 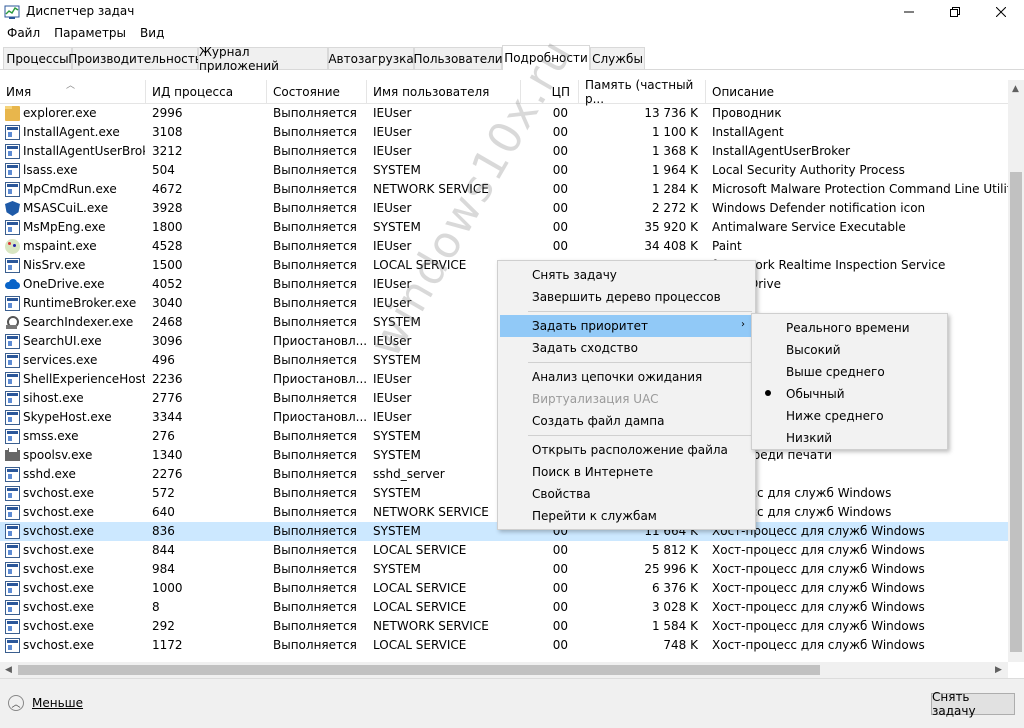 I want to click on footer-bar: ︿ Меньше Снять задачу, so click(x=512, y=703).